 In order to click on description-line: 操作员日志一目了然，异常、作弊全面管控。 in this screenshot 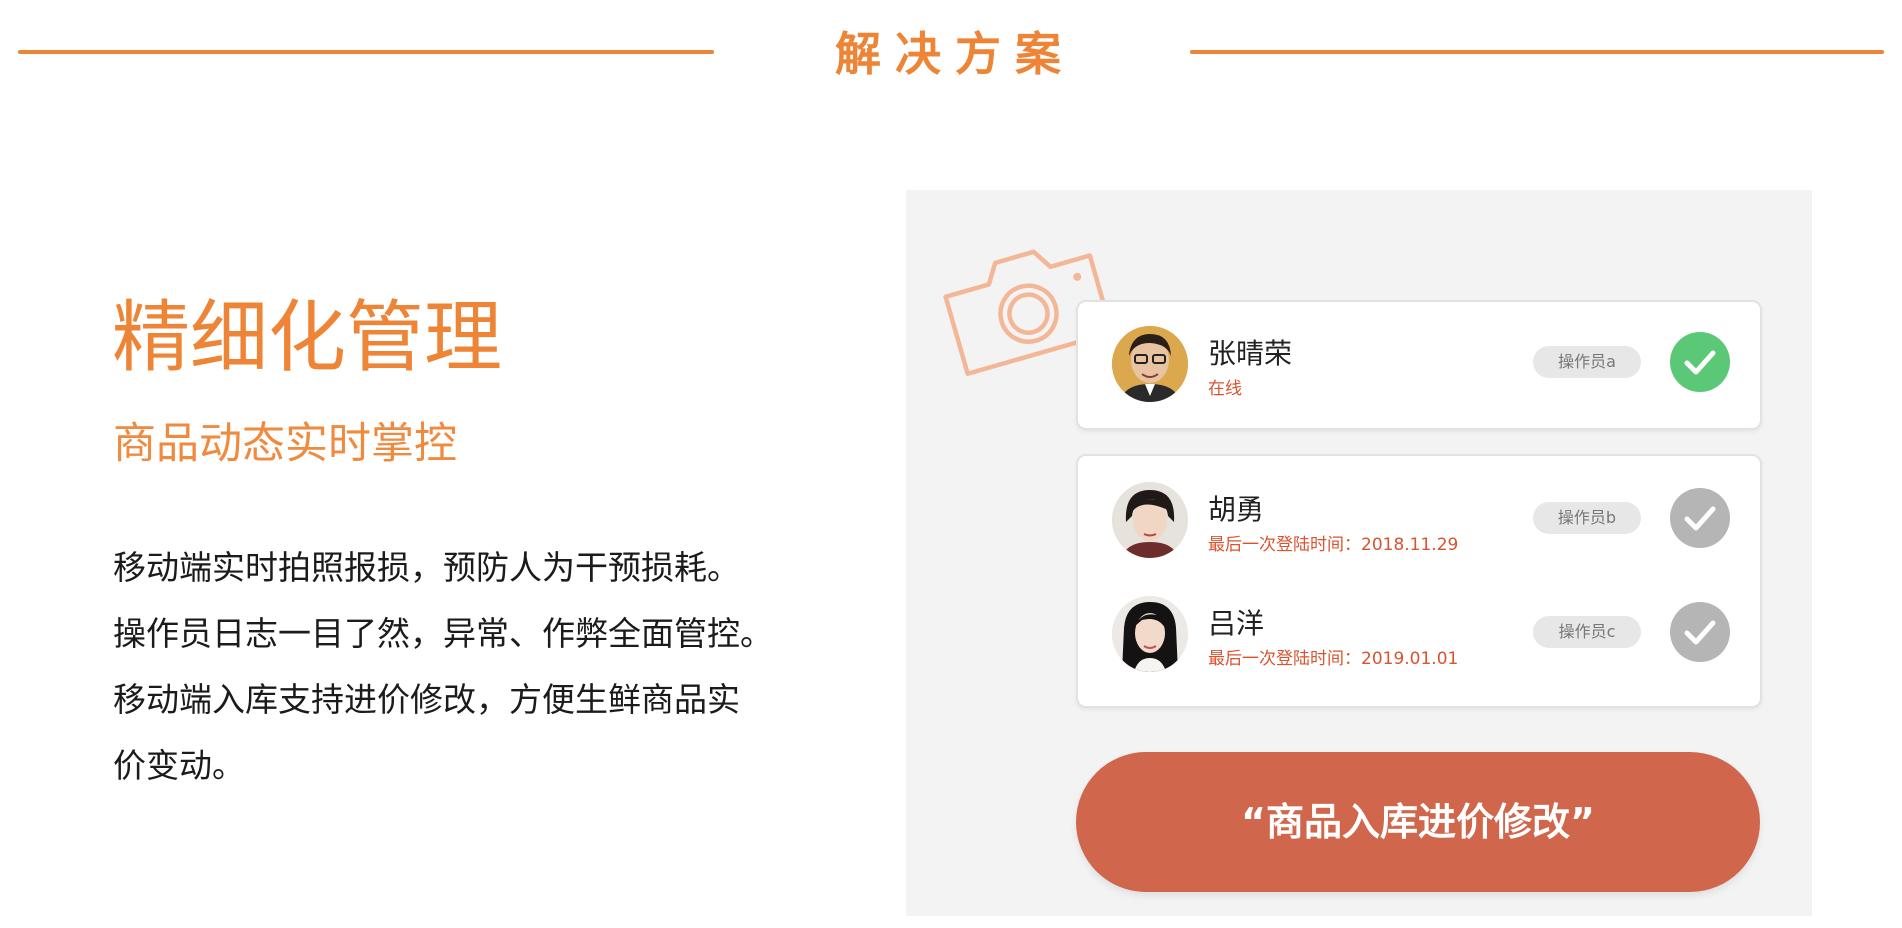, I will do `click(443, 633)`.